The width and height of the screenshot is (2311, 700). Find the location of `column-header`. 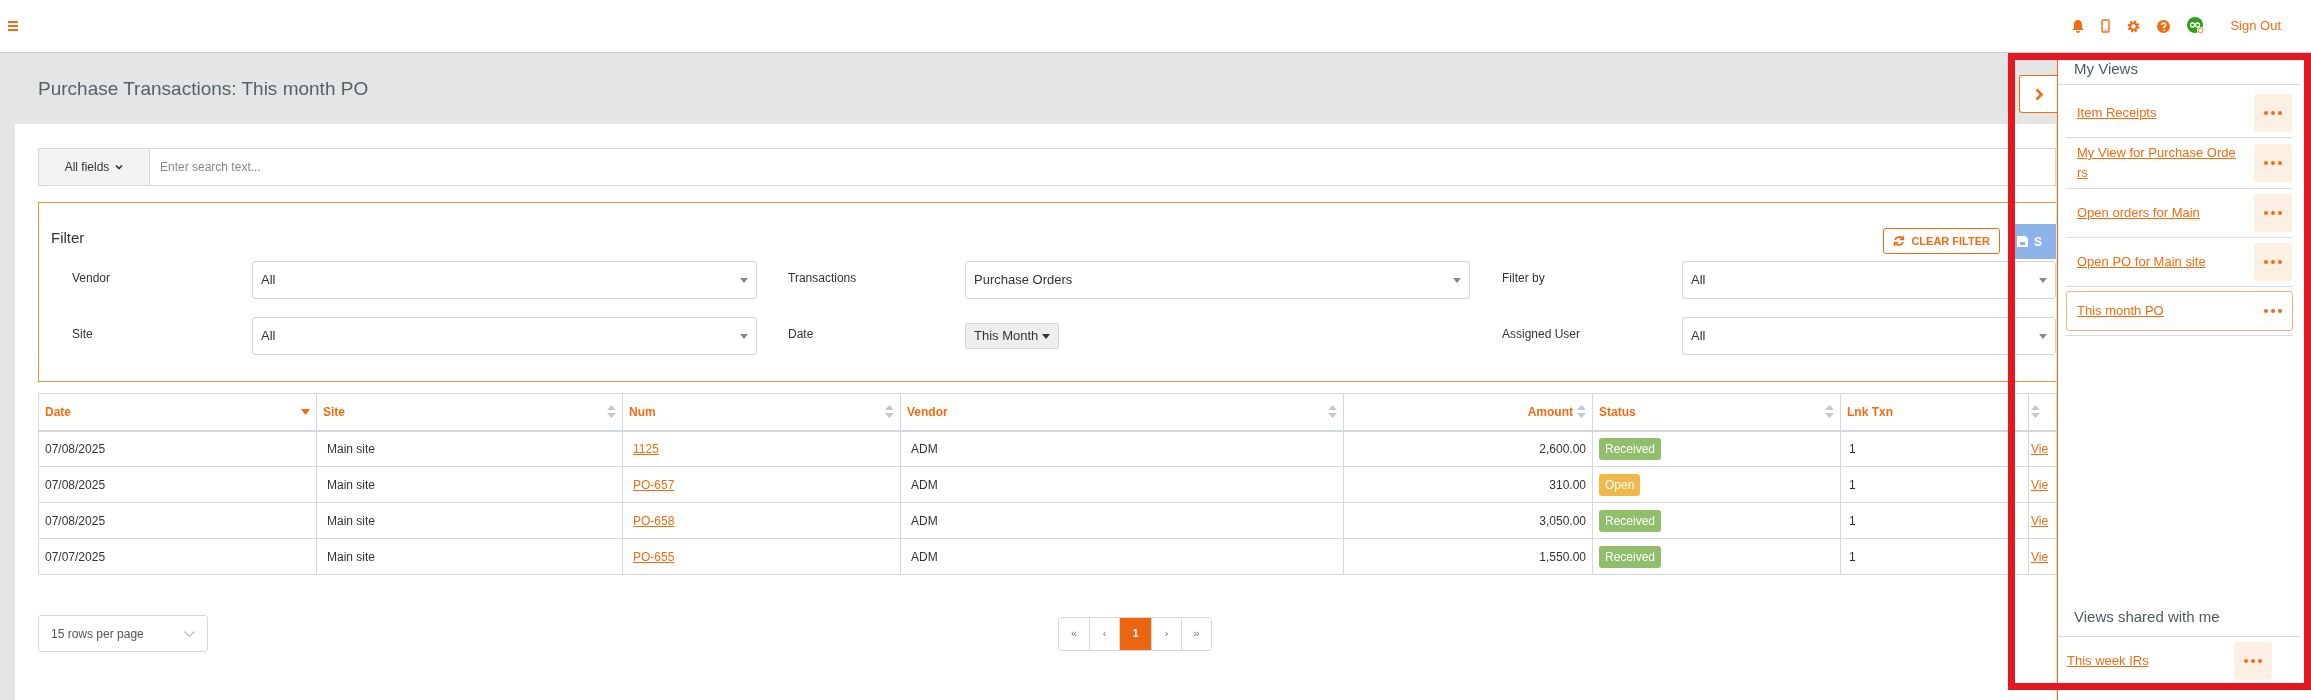

column-header is located at coordinates (2042, 412).